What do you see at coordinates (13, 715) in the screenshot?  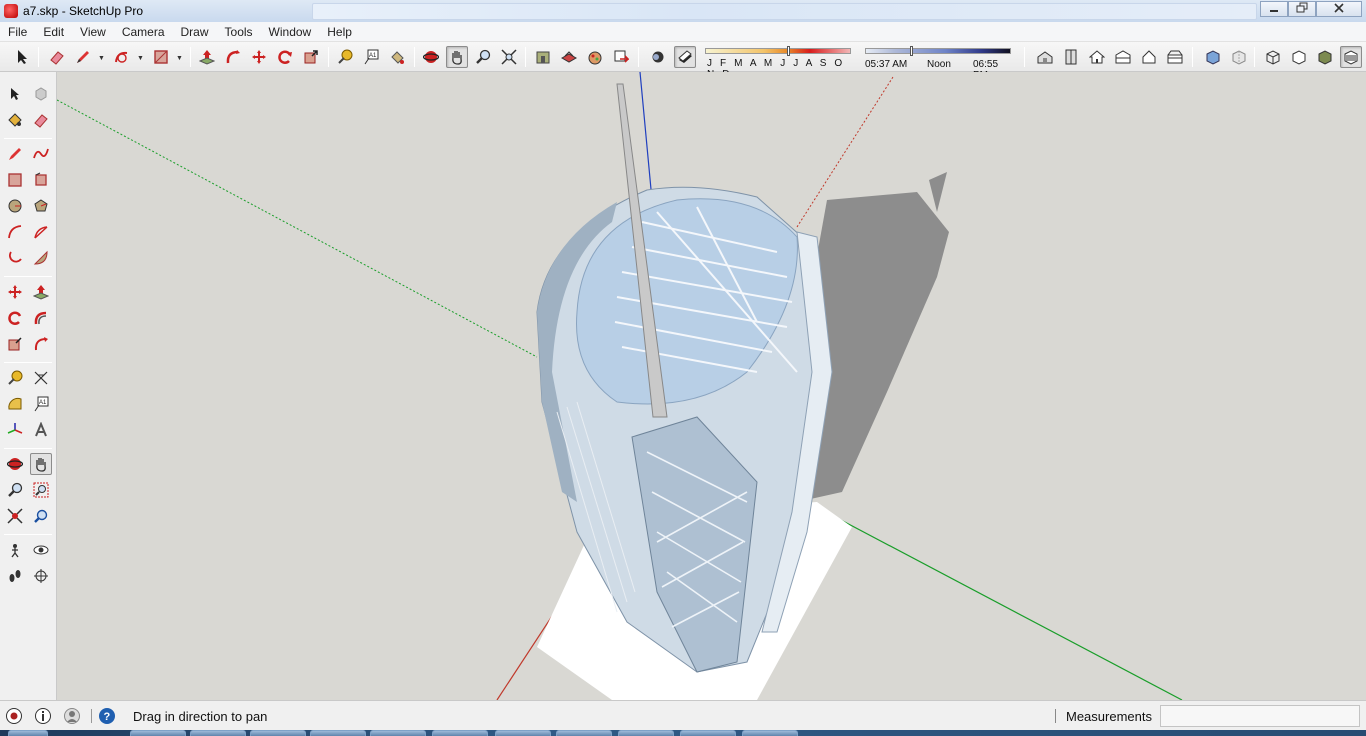 I see `geo-location-button` at bounding box center [13, 715].